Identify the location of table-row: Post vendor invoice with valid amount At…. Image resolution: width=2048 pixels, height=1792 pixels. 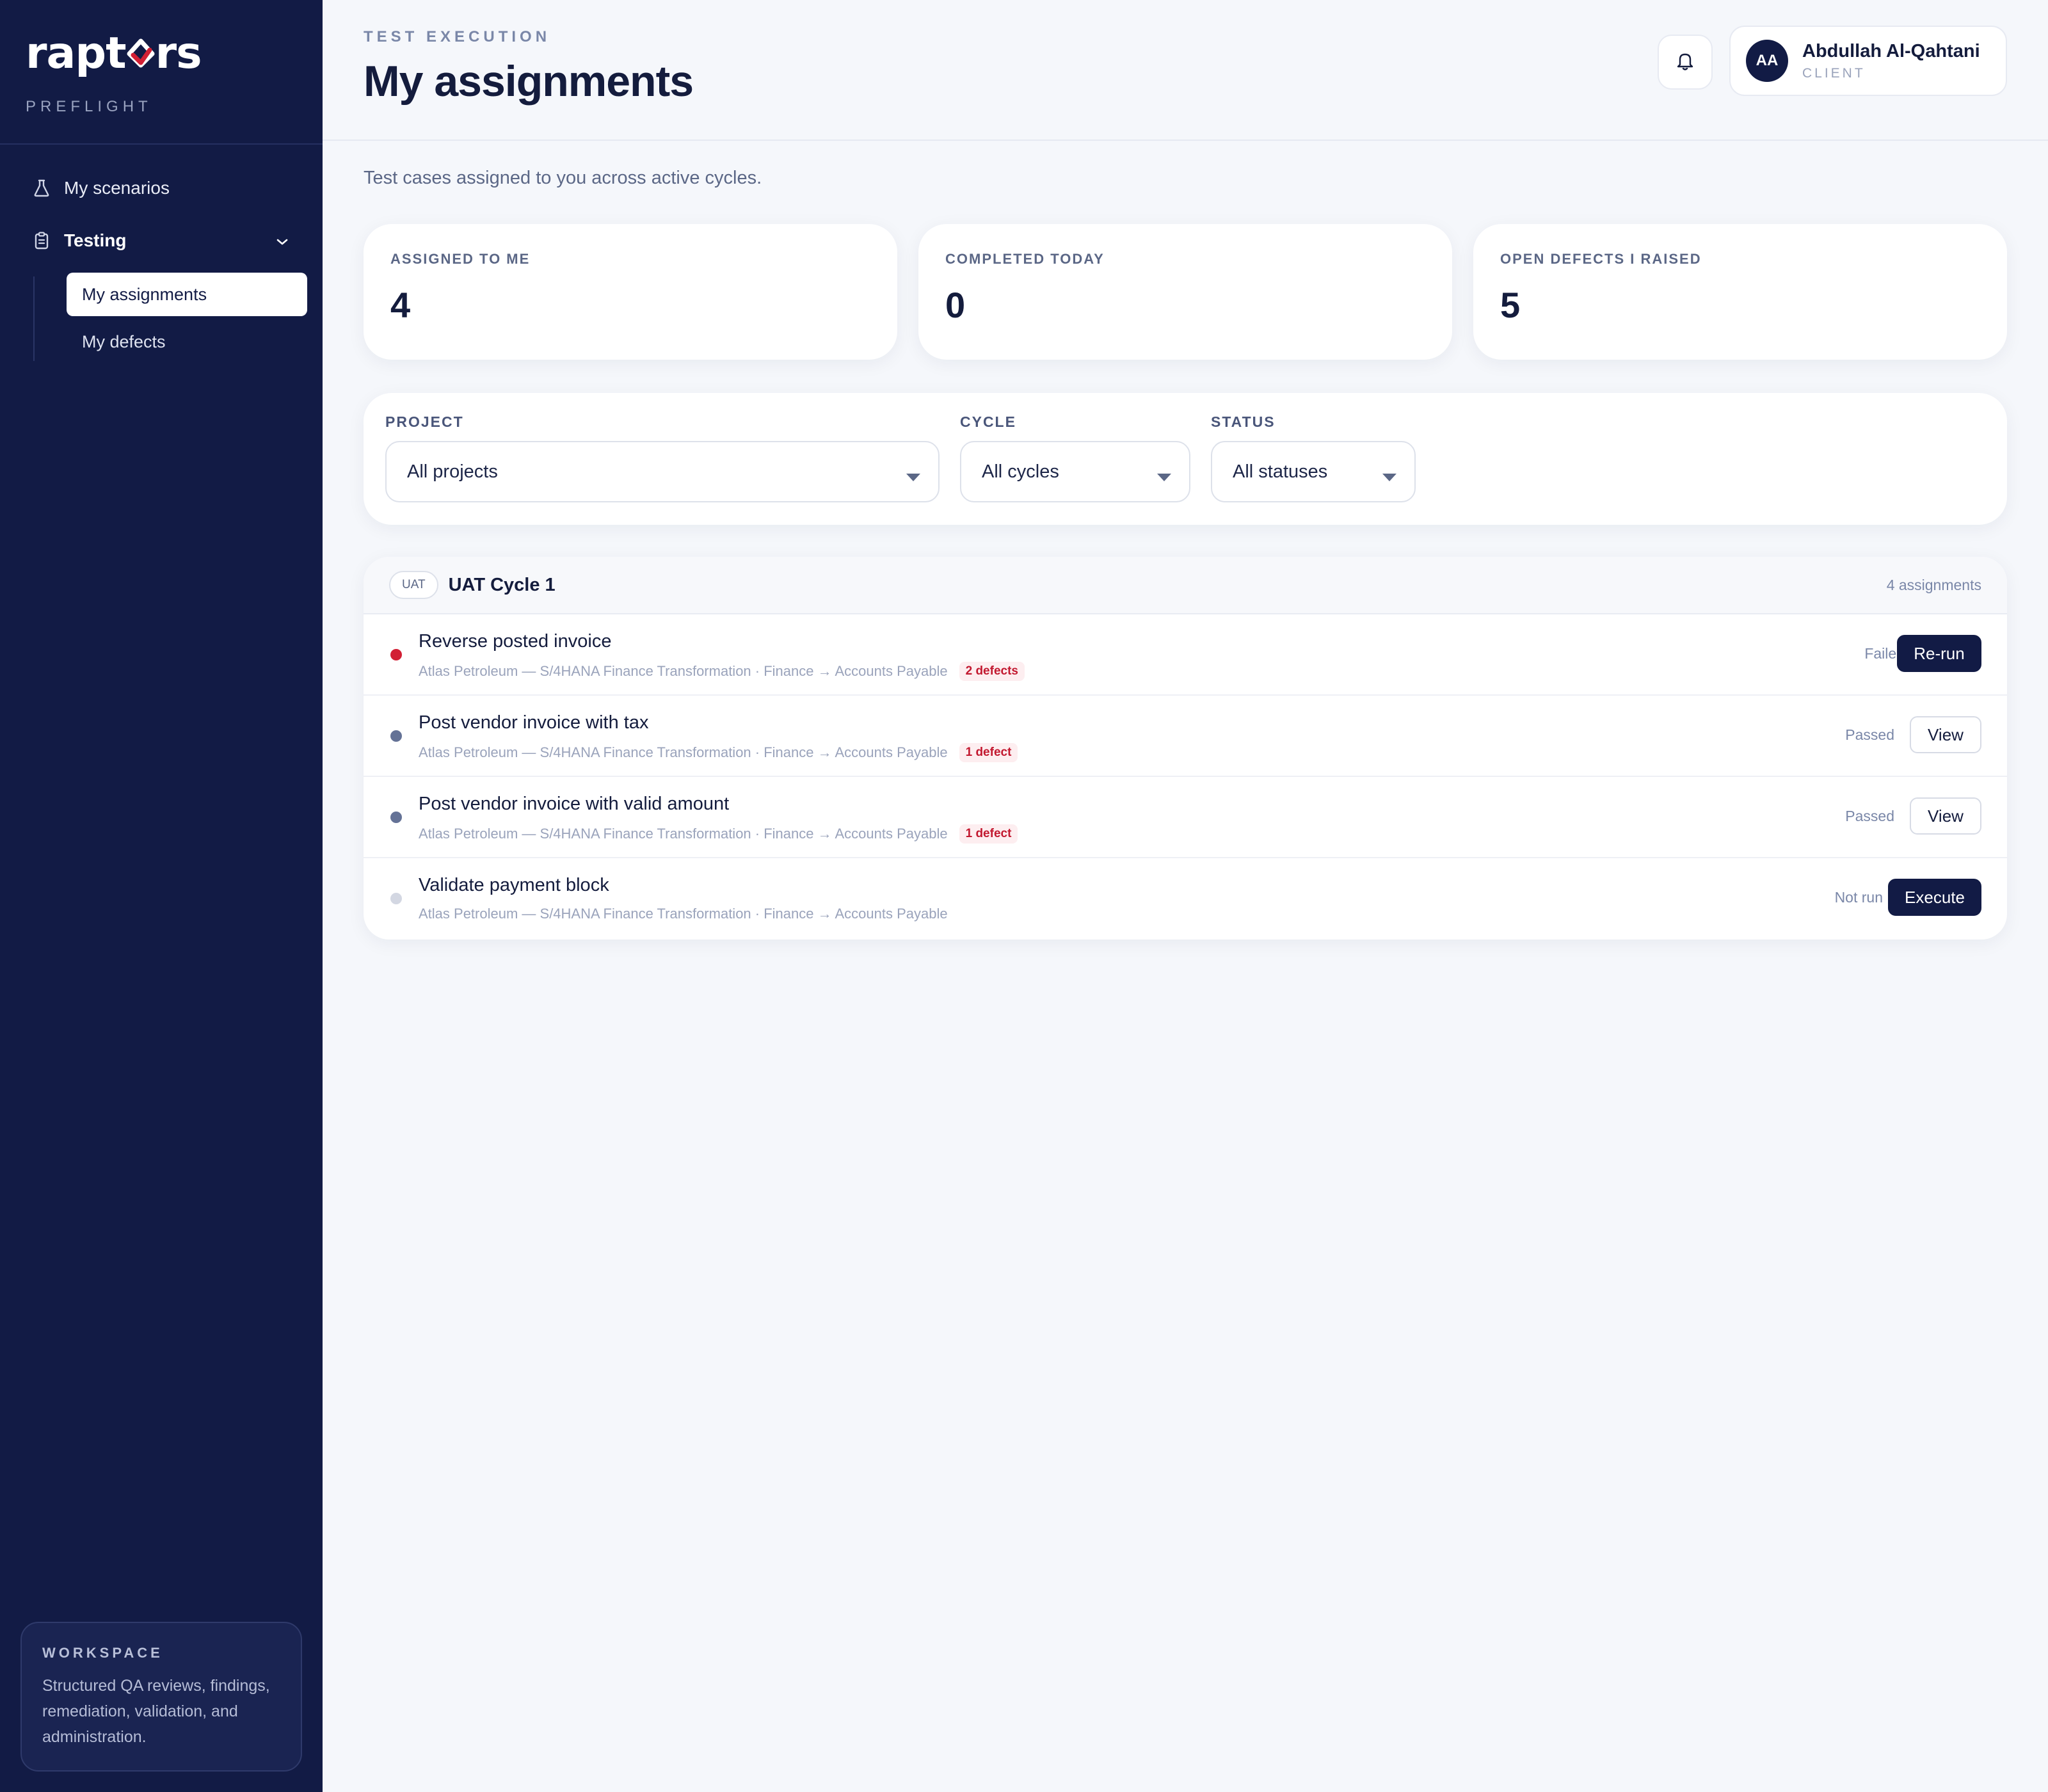
(1185, 817).